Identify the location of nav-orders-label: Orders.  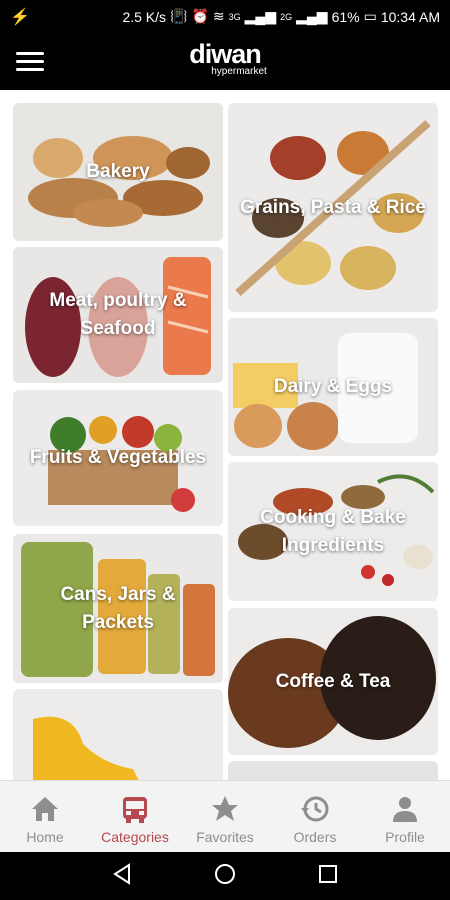
(315, 837).